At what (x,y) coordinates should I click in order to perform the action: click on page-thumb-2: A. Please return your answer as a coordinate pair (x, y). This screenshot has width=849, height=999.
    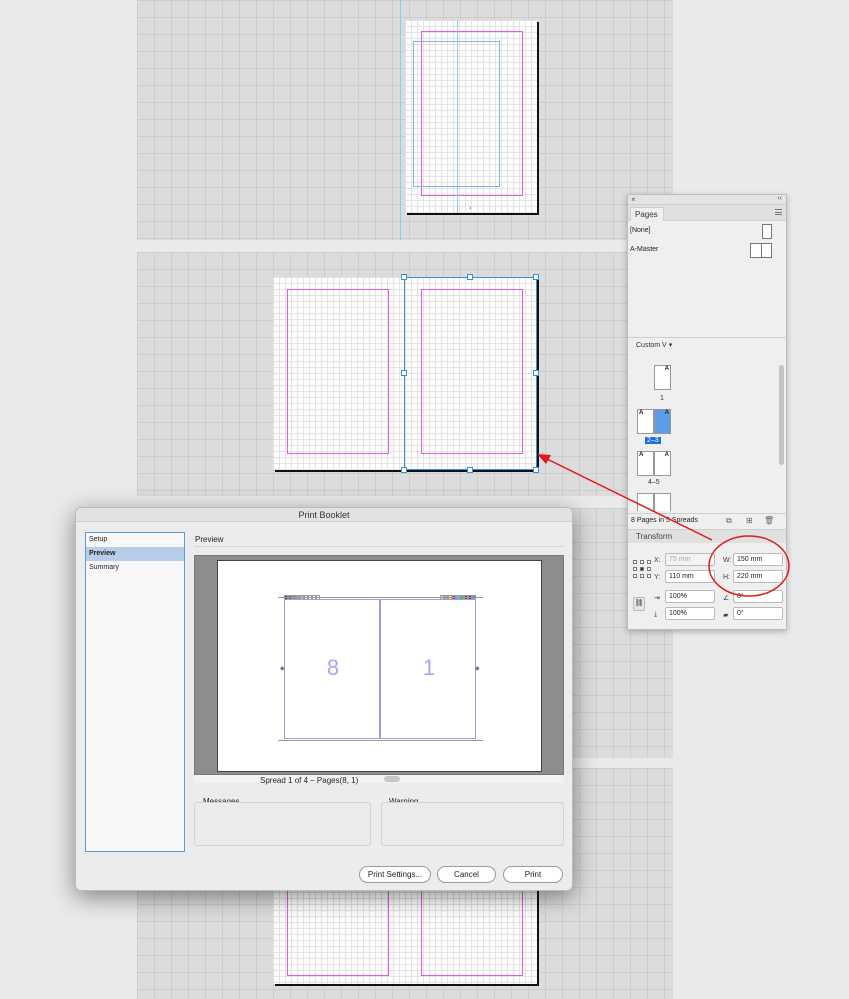
    Looking at the image, I should click on (645, 421).